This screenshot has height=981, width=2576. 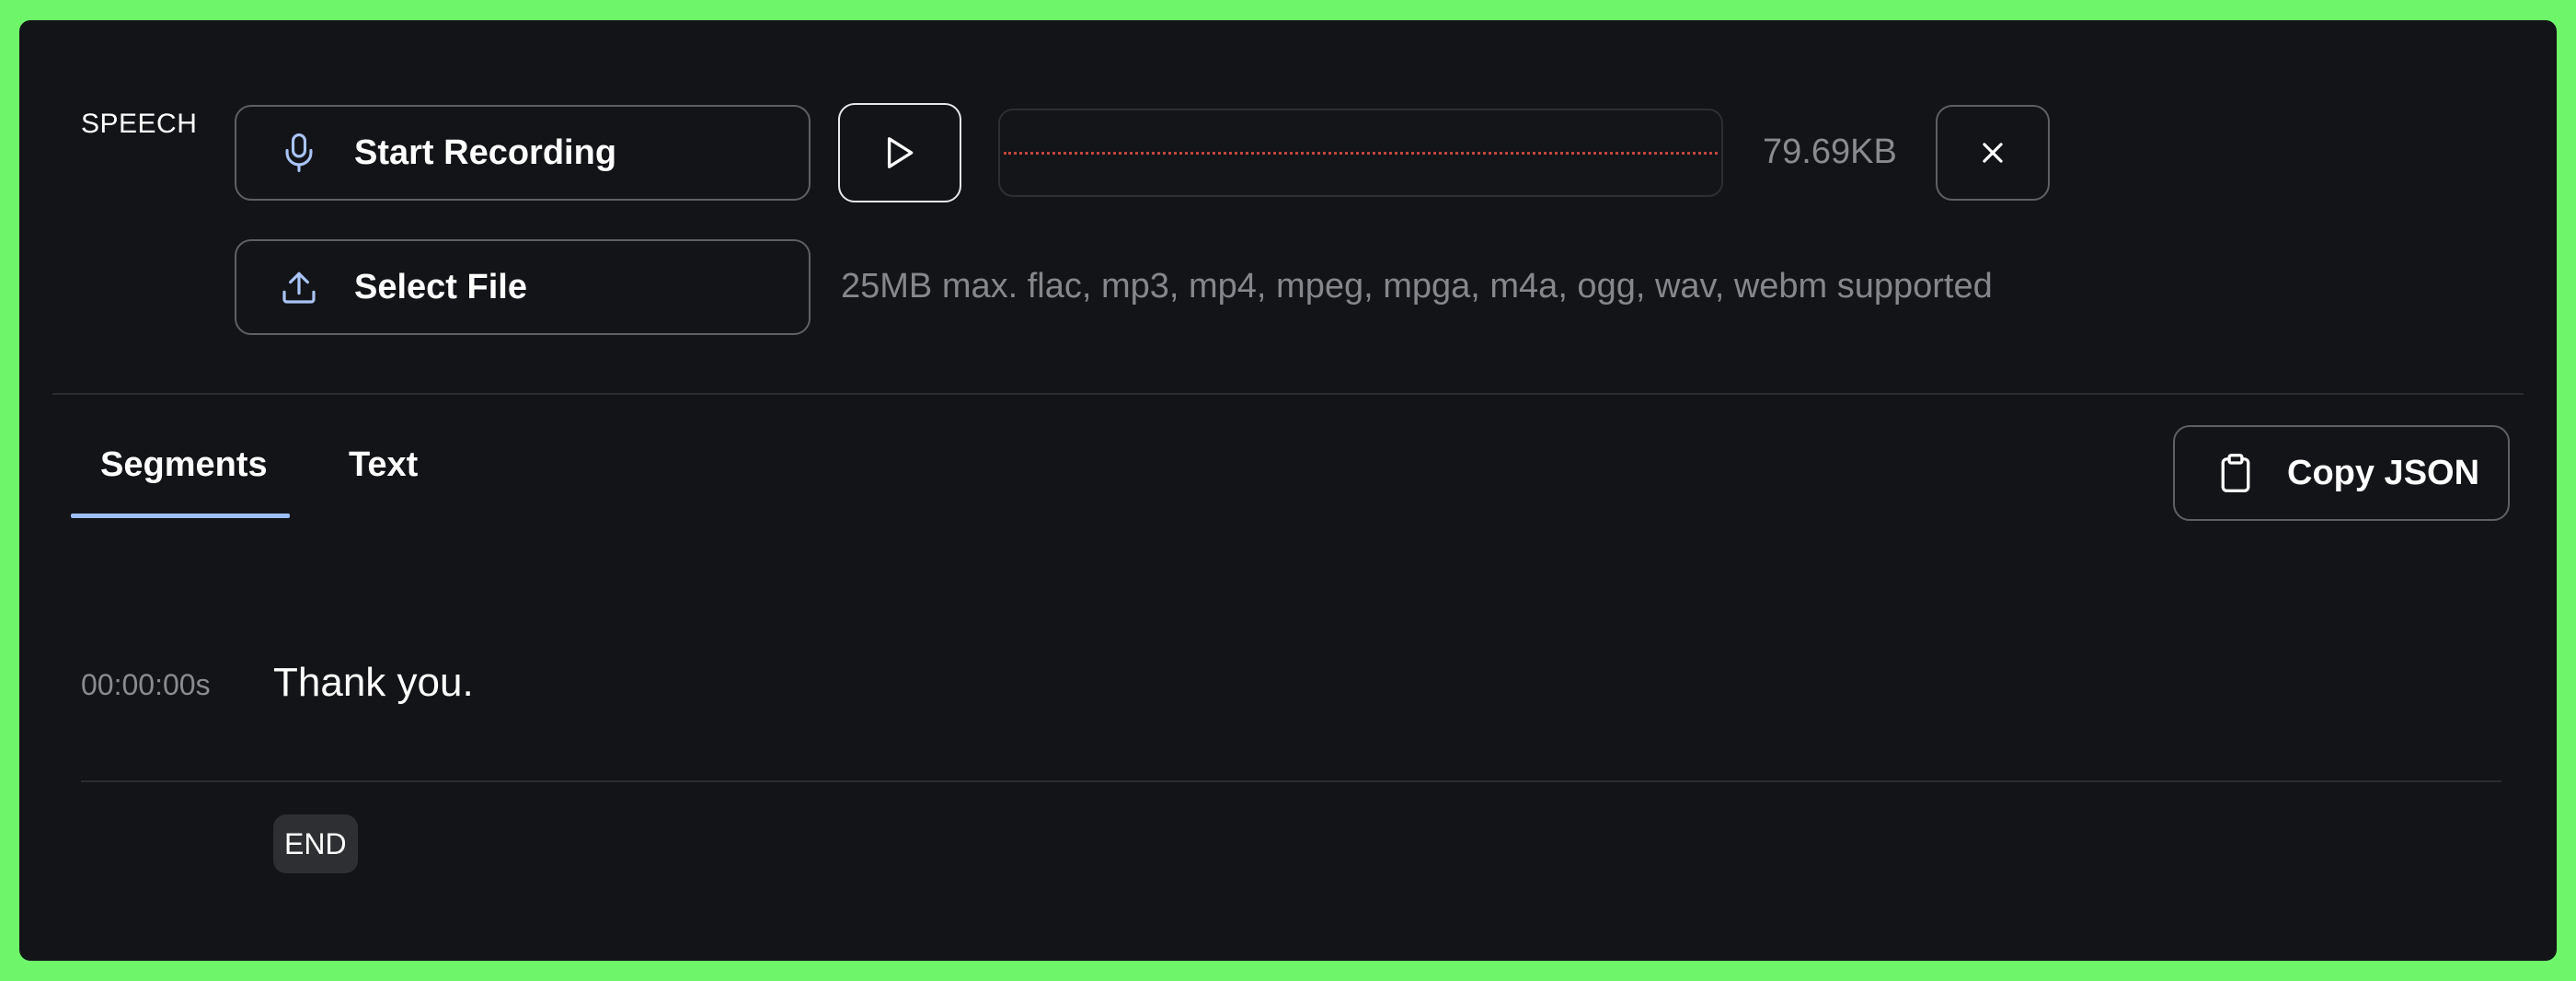 What do you see at coordinates (315, 843) in the screenshot?
I see `end-badge: END` at bounding box center [315, 843].